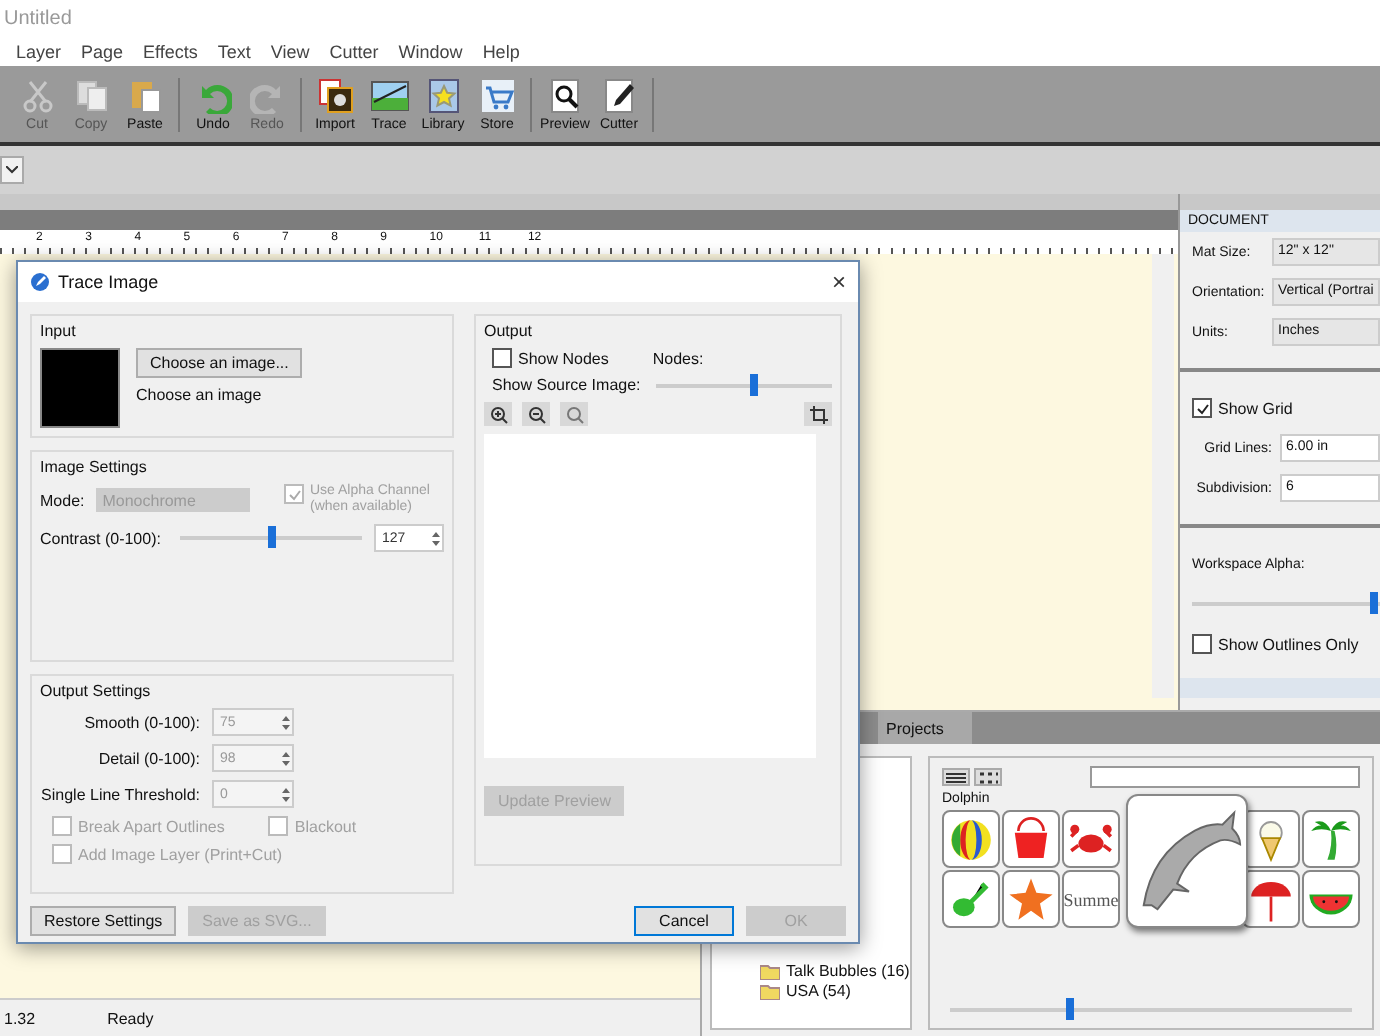 Image resolution: width=1380 pixels, height=1036 pixels. What do you see at coordinates (37, 95) in the screenshot?
I see `scissors-icon` at bounding box center [37, 95].